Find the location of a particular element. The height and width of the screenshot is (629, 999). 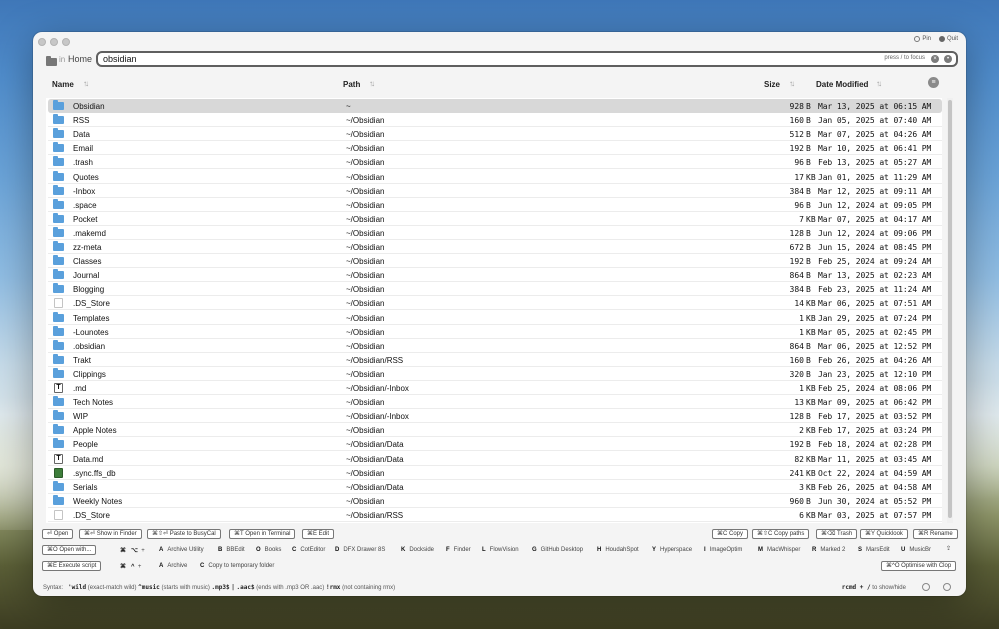

zoom-window-button is located at coordinates (66, 42).